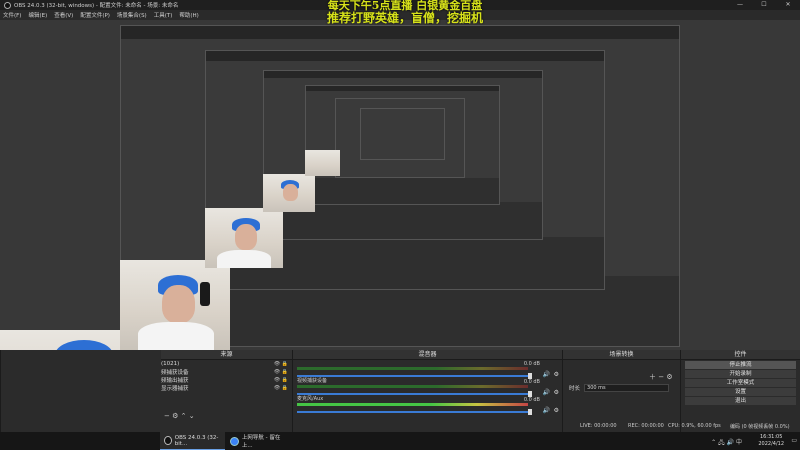 Image resolution: width=800 pixels, height=450 pixels. What do you see at coordinates (167, 416) in the screenshot?
I see `remove-source-icon: −` at bounding box center [167, 416].